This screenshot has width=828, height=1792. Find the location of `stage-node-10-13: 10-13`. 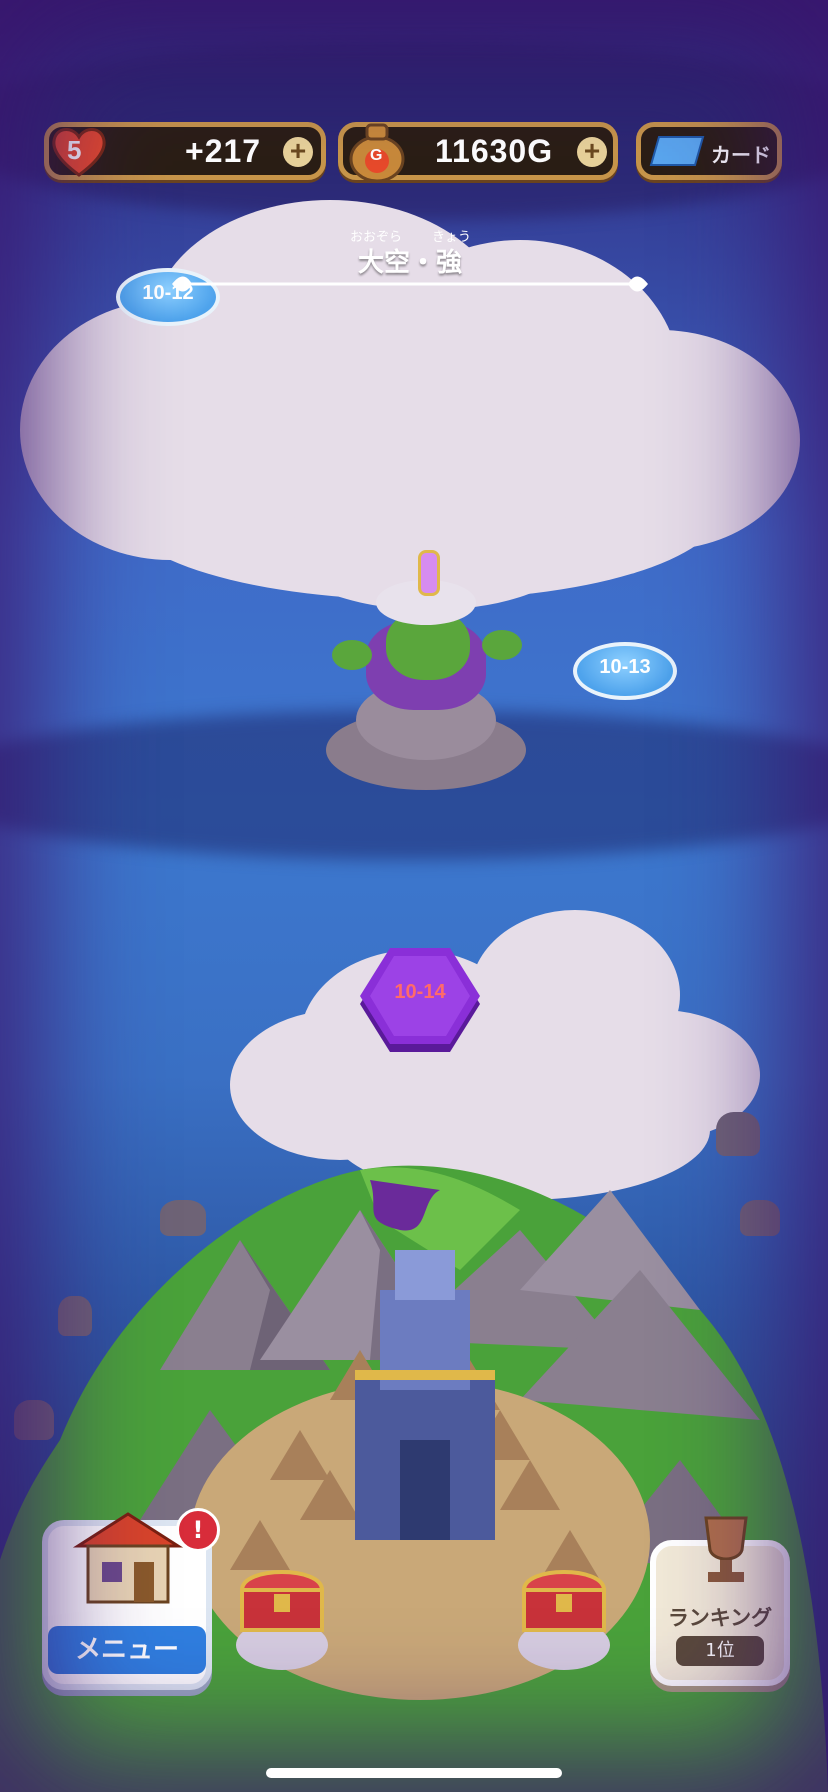

stage-node-10-13: 10-13 is located at coordinates (625, 678).